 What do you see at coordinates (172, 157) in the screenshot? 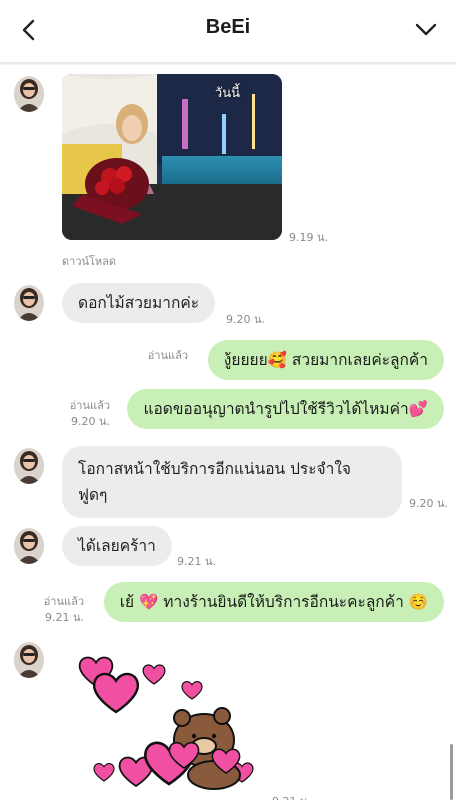
I see `shared-photo: วันนี้` at bounding box center [172, 157].